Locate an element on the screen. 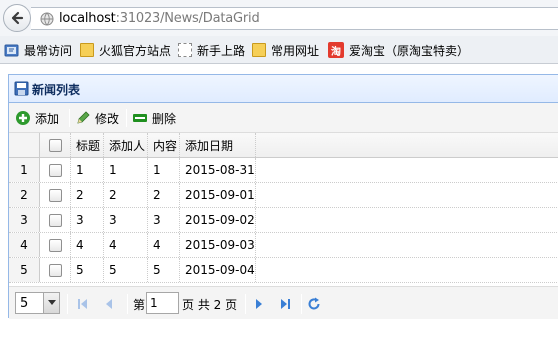 The width and height of the screenshot is (558, 346). column-header-author: 添加人 is located at coordinates (126, 145).